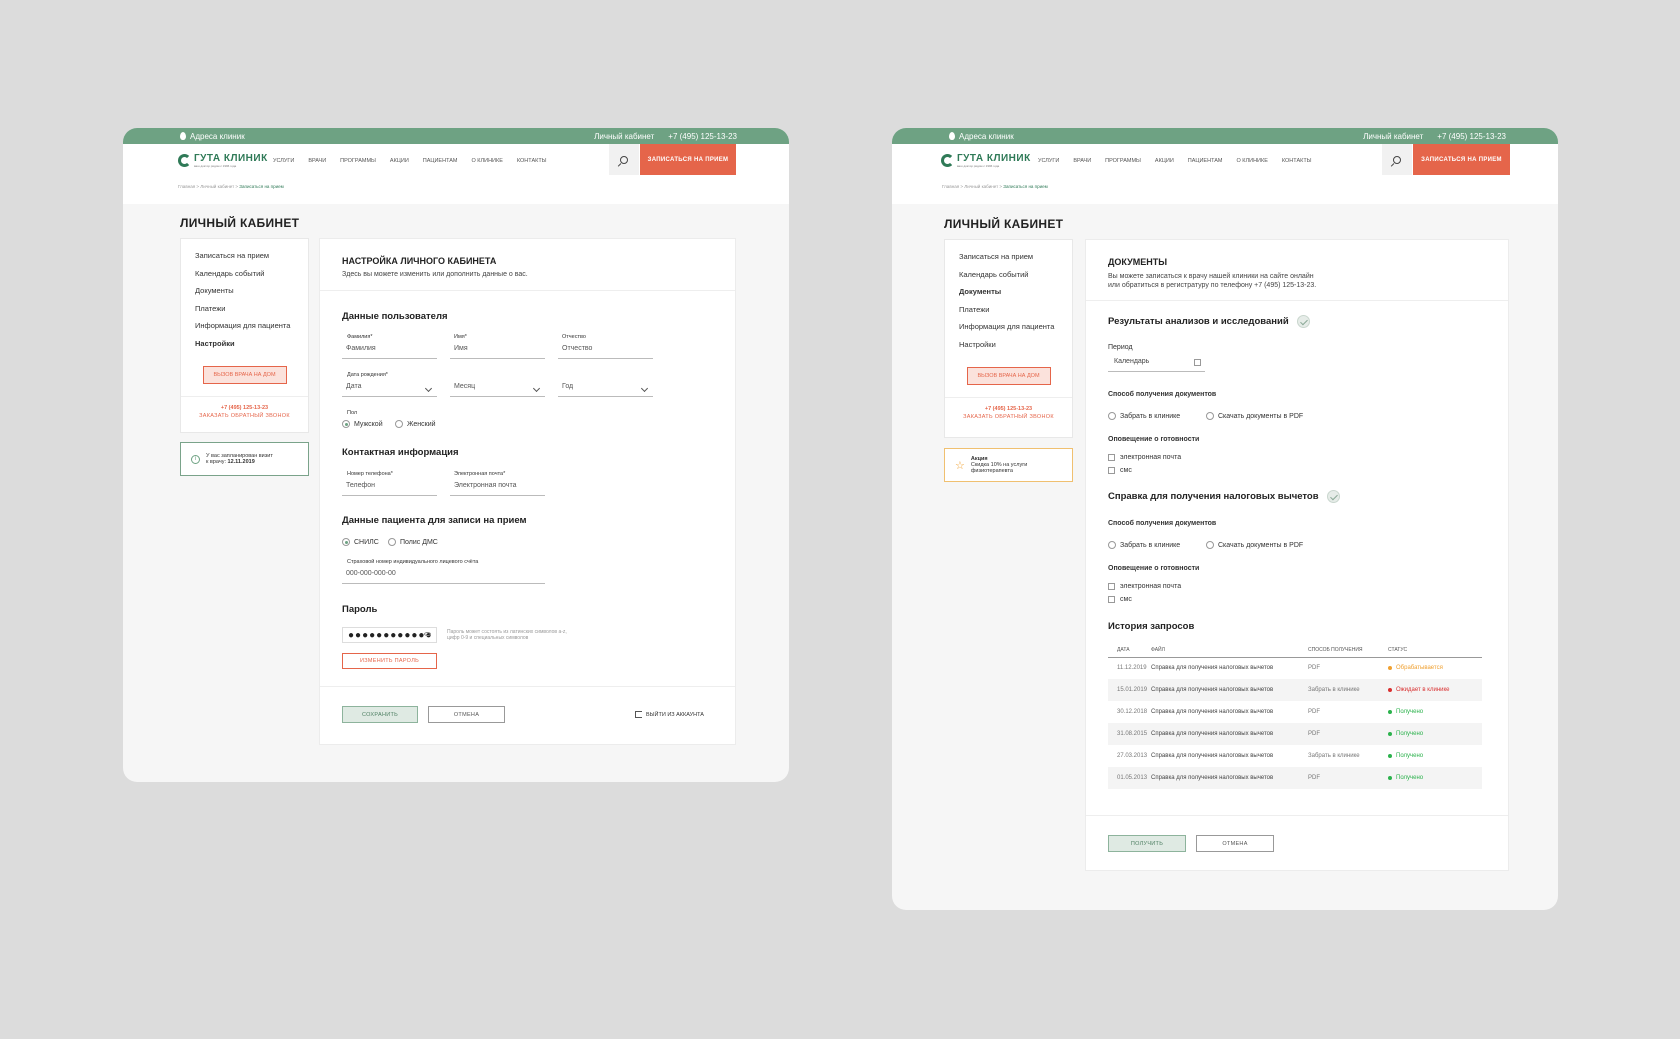 The width and height of the screenshot is (1680, 1039). What do you see at coordinates (389, 390) in the screenshot?
I see `birth-day-select: Дата` at bounding box center [389, 390].